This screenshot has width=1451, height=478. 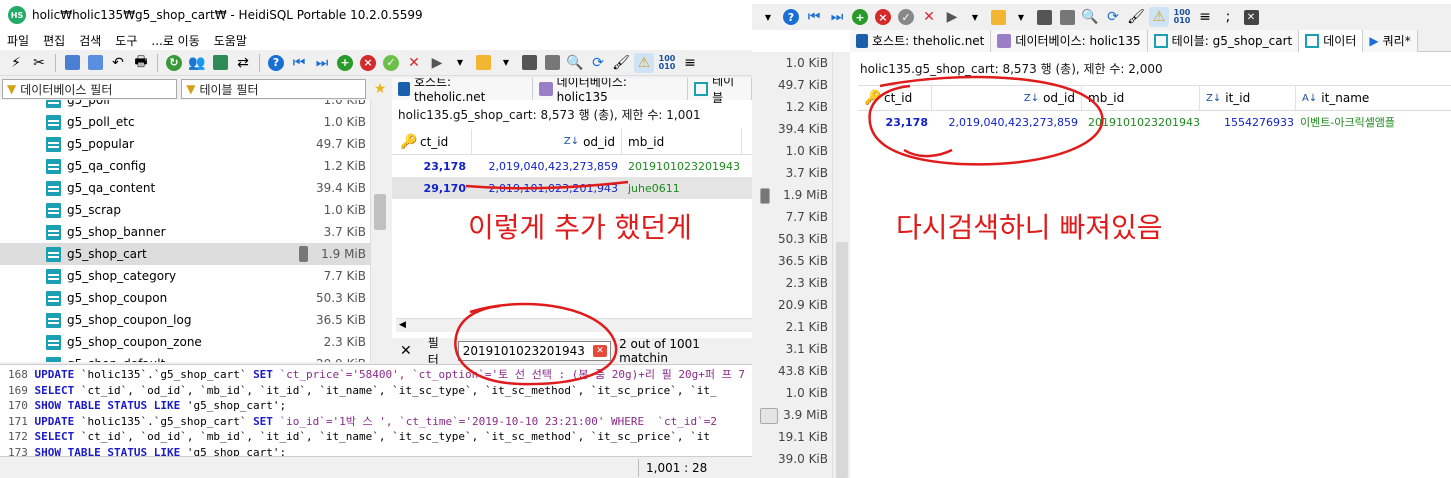 What do you see at coordinates (986, 120) in the screenshot?
I see `red-circle-result` at bounding box center [986, 120].